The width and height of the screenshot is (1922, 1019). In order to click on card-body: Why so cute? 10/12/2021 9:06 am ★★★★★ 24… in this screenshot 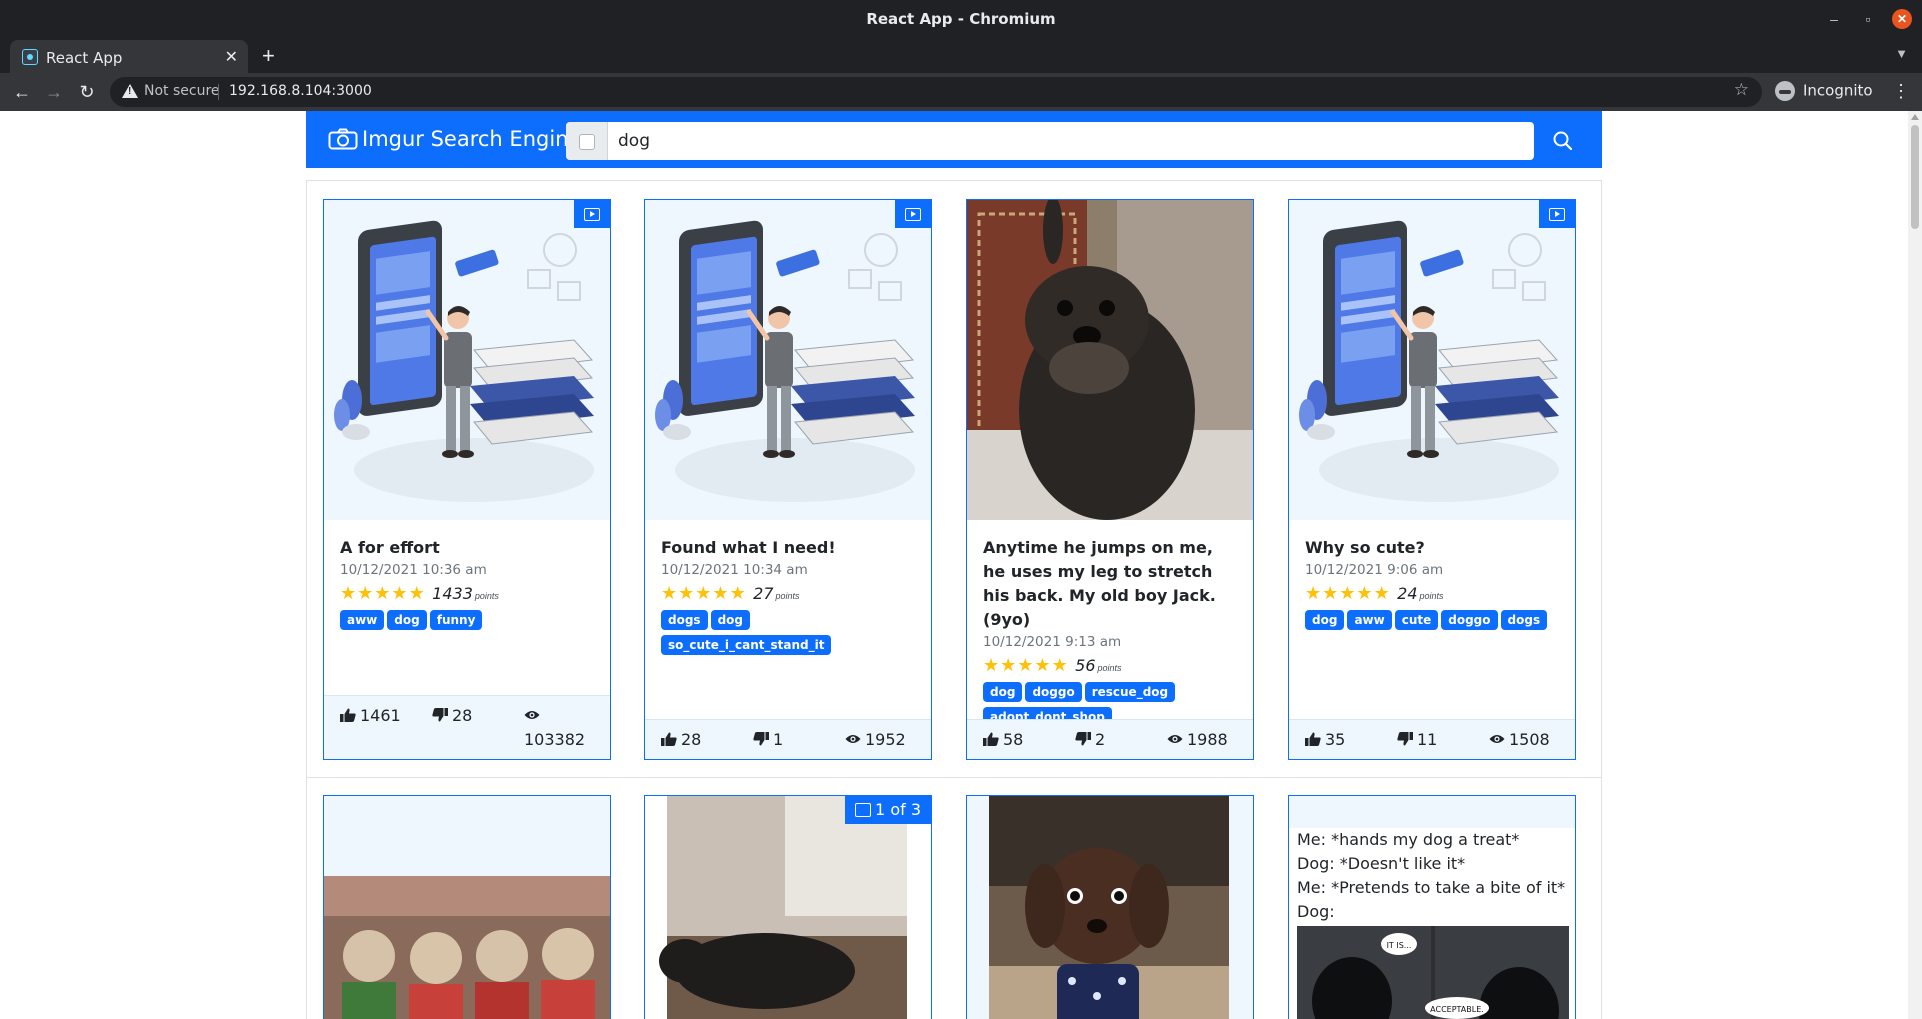, I will do `click(1433, 585)`.